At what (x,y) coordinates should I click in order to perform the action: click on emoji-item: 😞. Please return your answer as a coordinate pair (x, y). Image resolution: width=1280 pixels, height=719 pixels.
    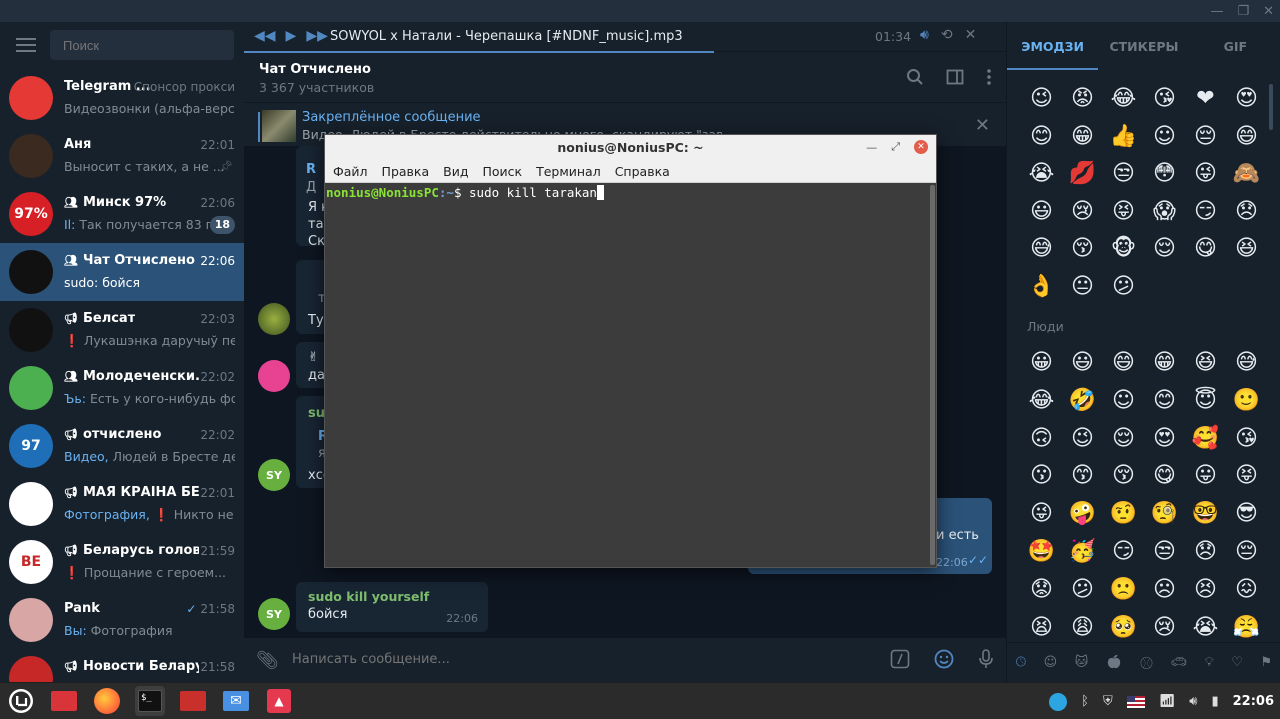
    Looking at the image, I should click on (1205, 551).